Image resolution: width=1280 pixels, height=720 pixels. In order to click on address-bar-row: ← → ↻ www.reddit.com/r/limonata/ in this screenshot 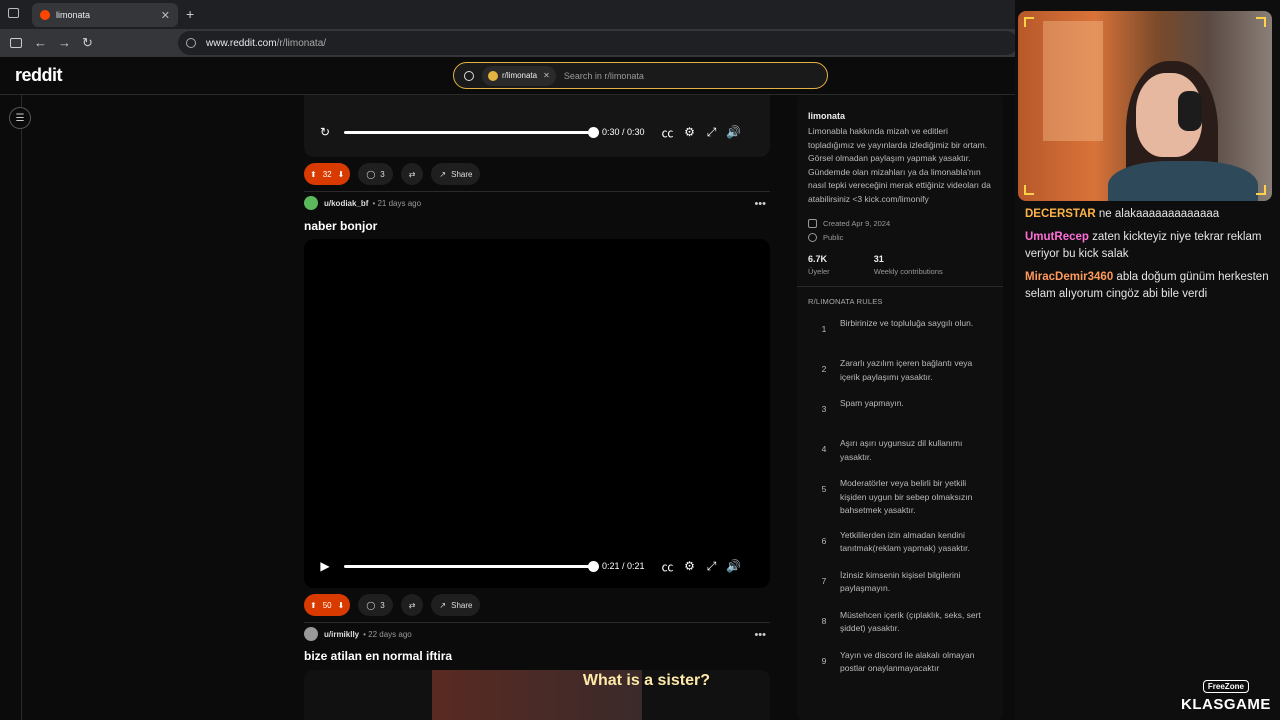, I will do `click(509, 43)`.